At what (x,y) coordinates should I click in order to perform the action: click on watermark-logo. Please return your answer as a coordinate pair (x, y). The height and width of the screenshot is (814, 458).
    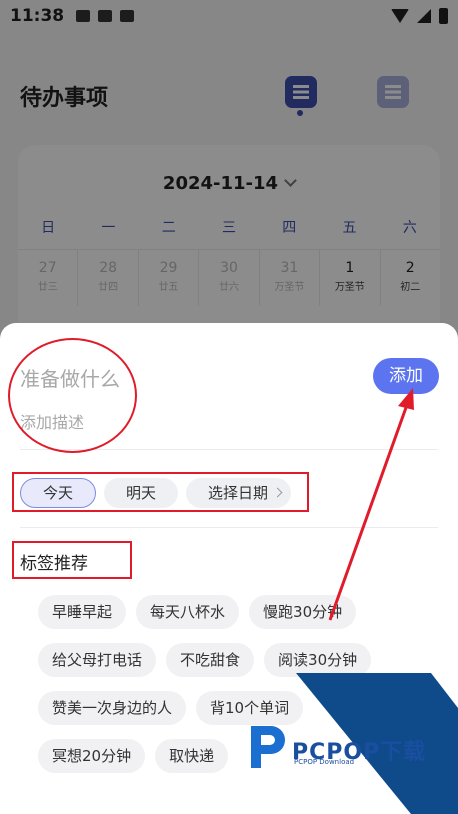
    Looking at the image, I should click on (268, 747).